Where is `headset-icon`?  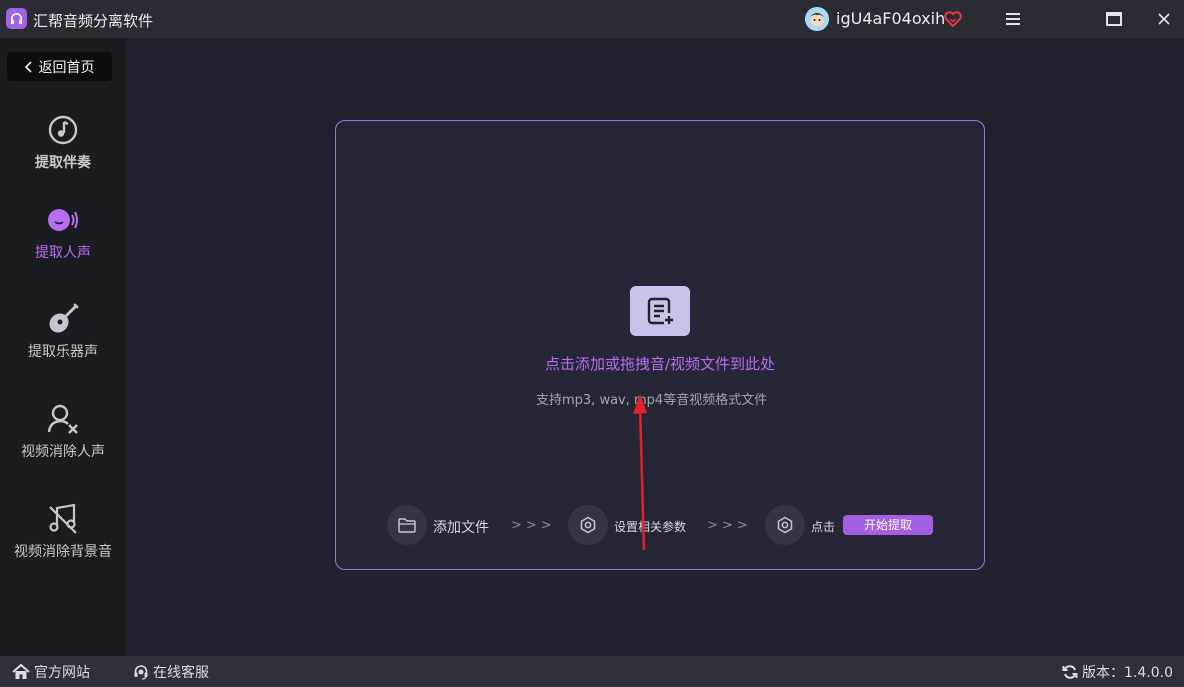 headset-icon is located at coordinates (141, 672).